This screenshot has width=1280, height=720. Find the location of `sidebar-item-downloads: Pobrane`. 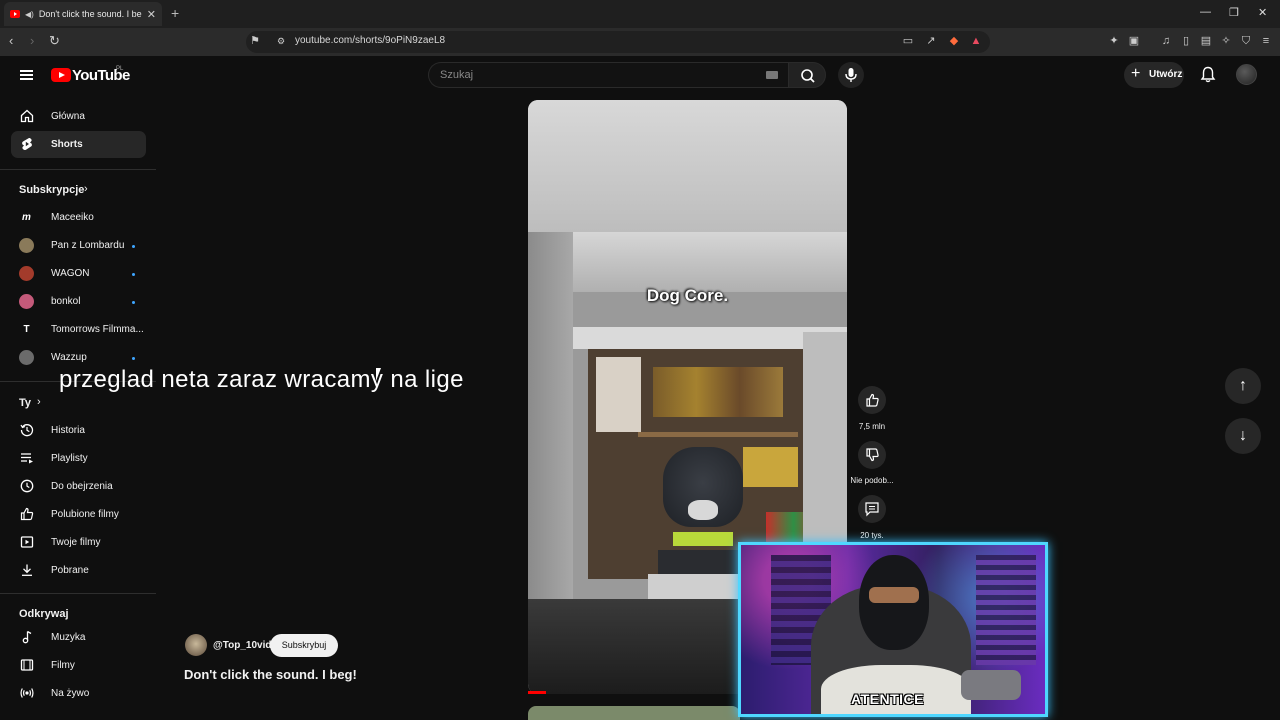

sidebar-item-downloads: Pobrane is located at coordinates (70, 570).